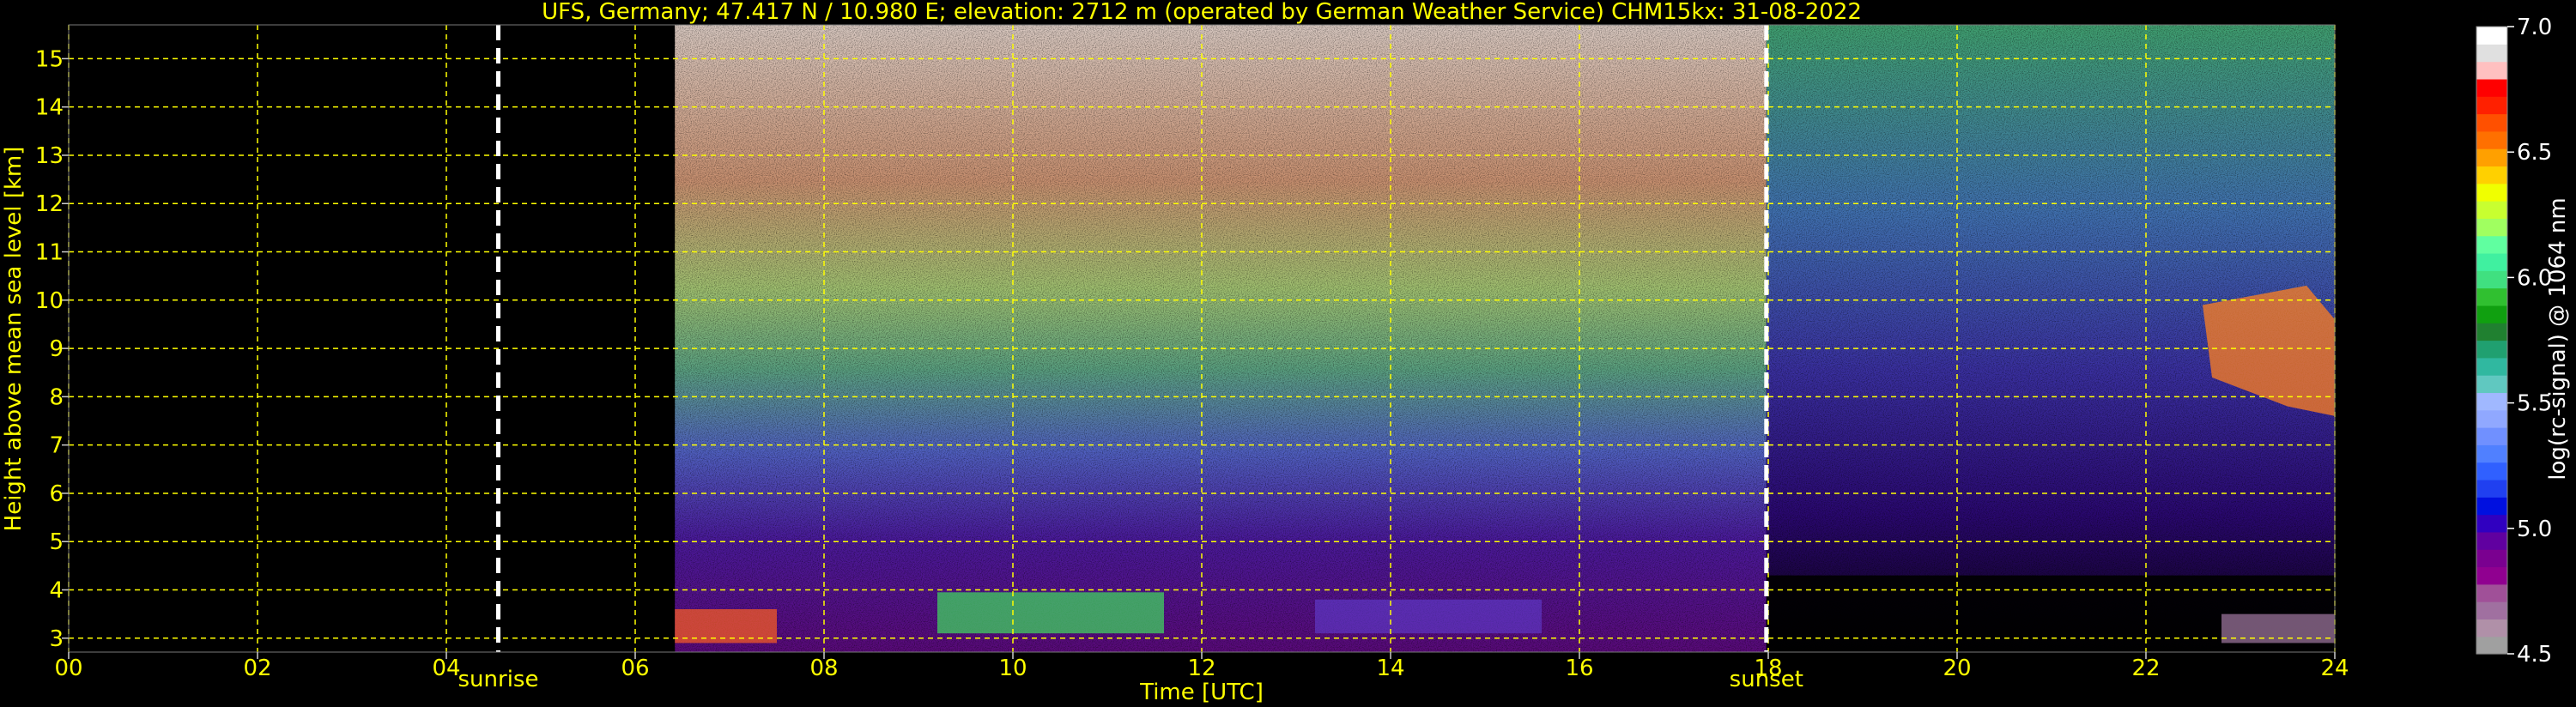  What do you see at coordinates (1768, 668) in the screenshot?
I see `x-tick-label: 18` at bounding box center [1768, 668].